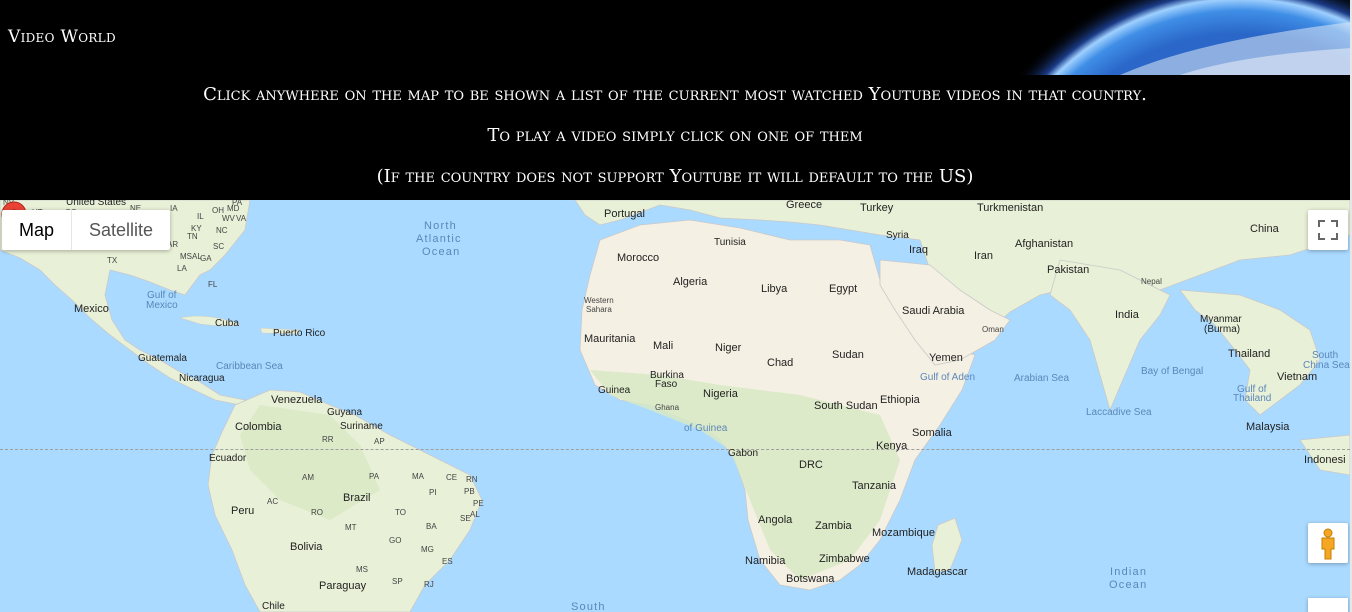 The width and height of the screenshot is (1352, 612). I want to click on map-type-control: Map Satellite, so click(86, 230).